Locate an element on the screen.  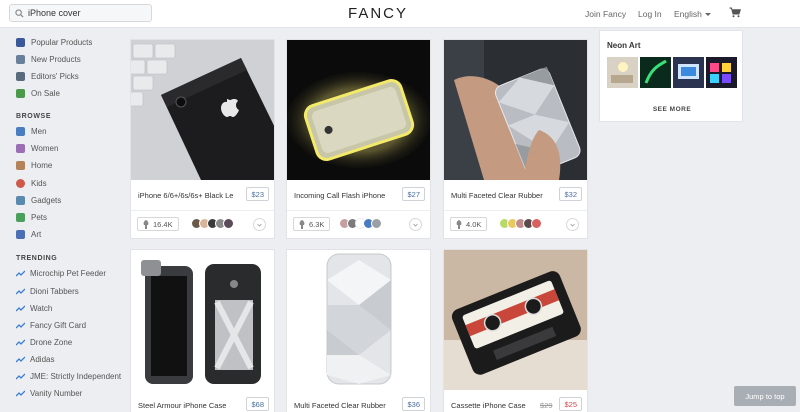
join-fancy-link: Join Fancy is located at coordinates (605, 14).